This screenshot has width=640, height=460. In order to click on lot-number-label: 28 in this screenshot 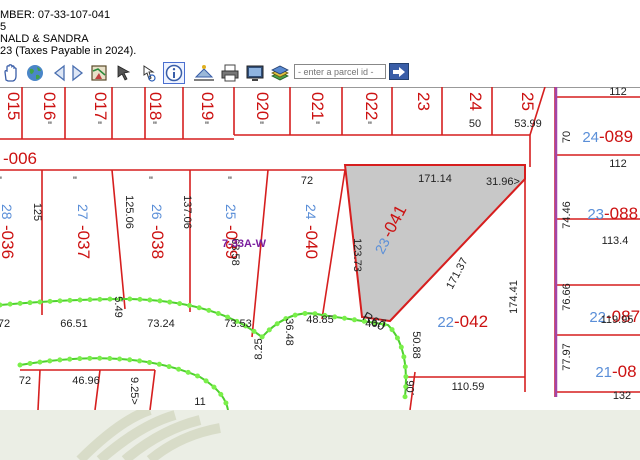, I will do `click(7, 212)`.